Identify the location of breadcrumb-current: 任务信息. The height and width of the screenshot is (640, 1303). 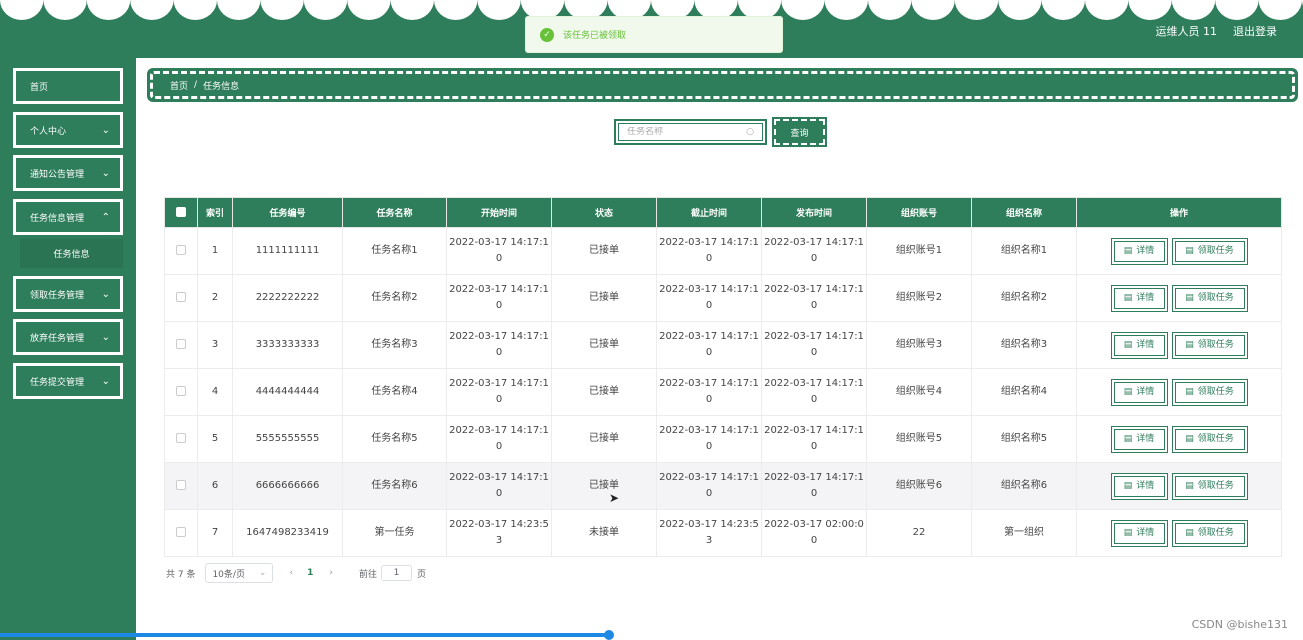
(221, 86).